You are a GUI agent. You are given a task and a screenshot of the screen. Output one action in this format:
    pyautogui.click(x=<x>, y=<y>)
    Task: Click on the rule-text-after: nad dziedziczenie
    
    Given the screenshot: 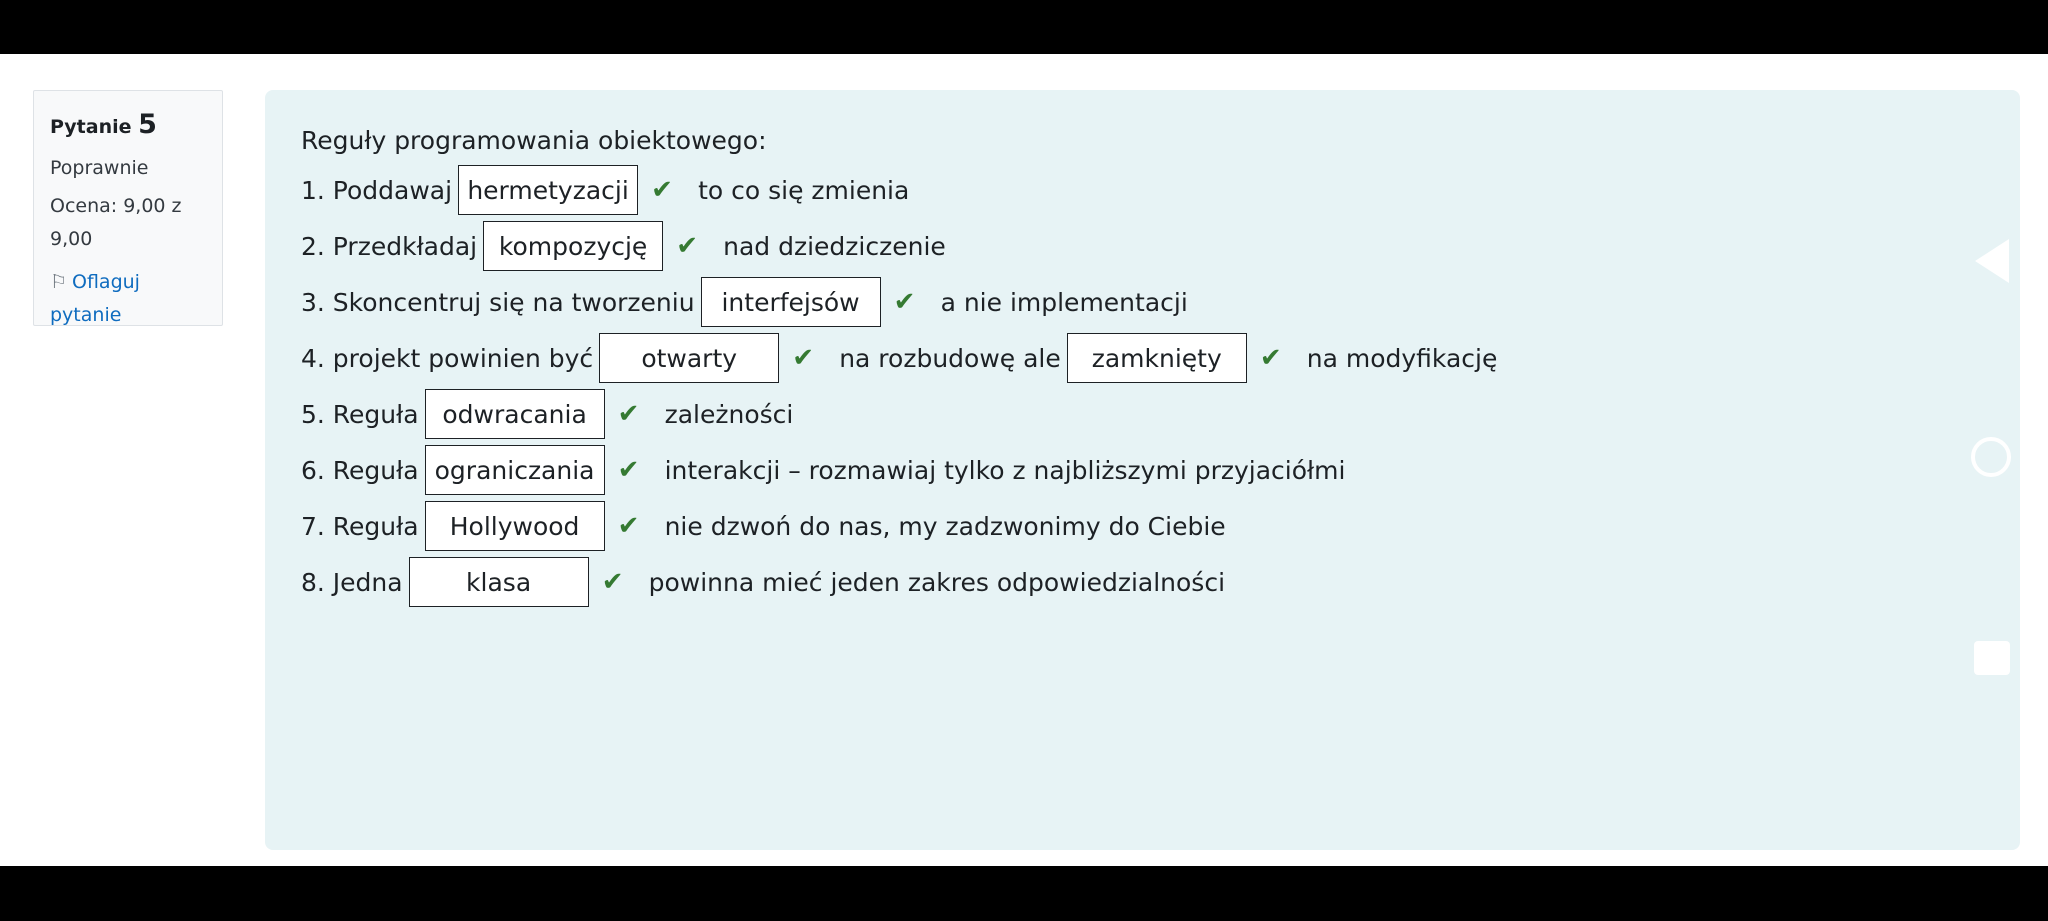 What is the action you would take?
    pyautogui.click(x=834, y=246)
    